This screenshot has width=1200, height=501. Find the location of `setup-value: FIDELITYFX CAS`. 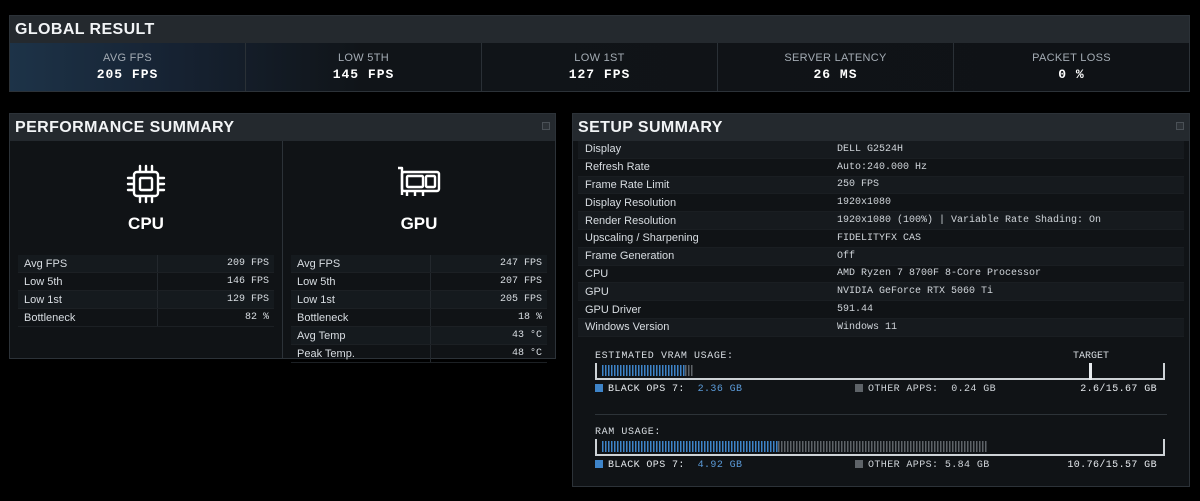

setup-value: FIDELITYFX CAS is located at coordinates (879, 238).